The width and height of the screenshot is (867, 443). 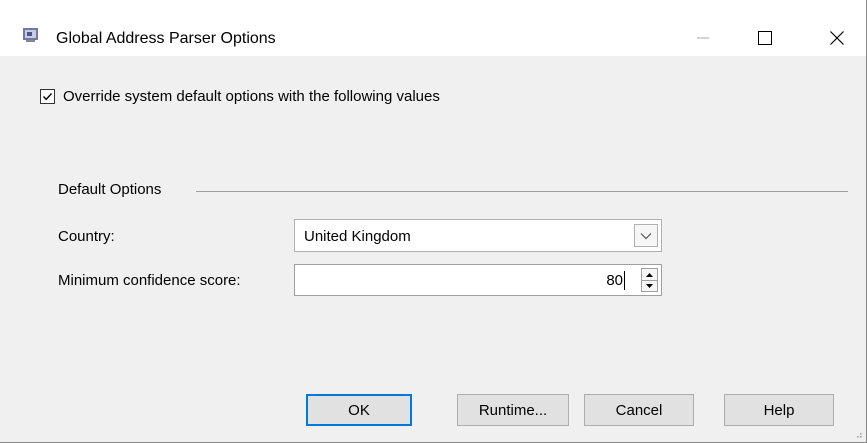 I want to click on checkmark-icon, so click(x=47, y=97).